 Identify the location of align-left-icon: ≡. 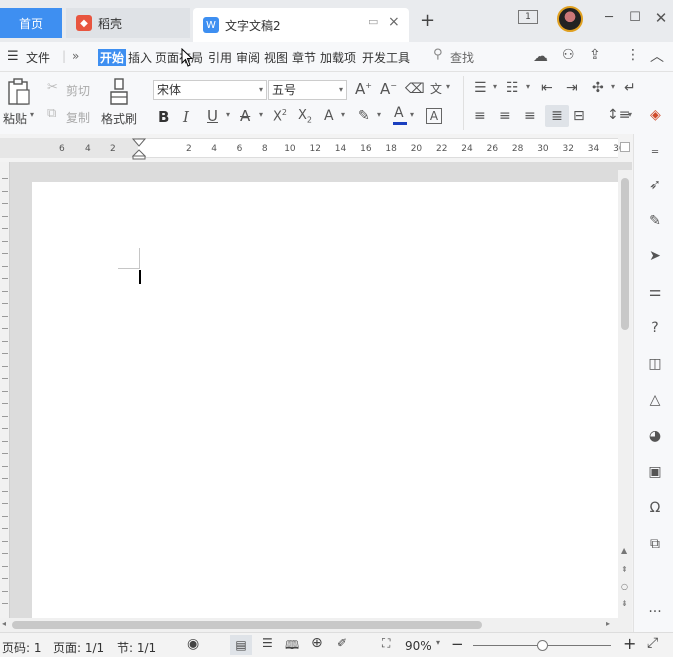
(480, 116).